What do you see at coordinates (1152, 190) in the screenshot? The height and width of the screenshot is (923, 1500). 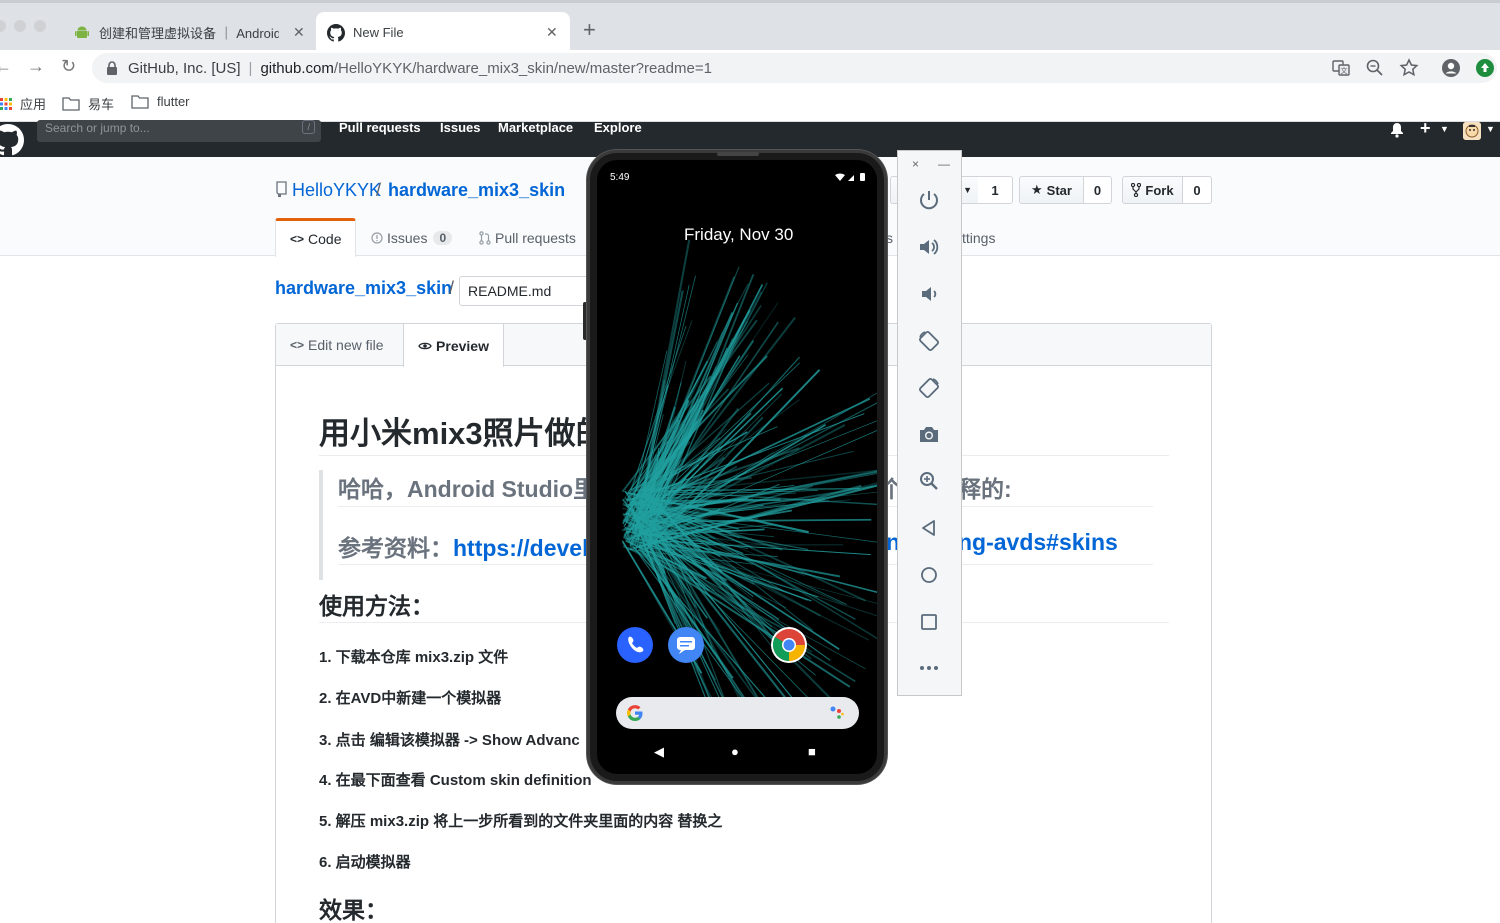 I see `fork-button: Fork` at bounding box center [1152, 190].